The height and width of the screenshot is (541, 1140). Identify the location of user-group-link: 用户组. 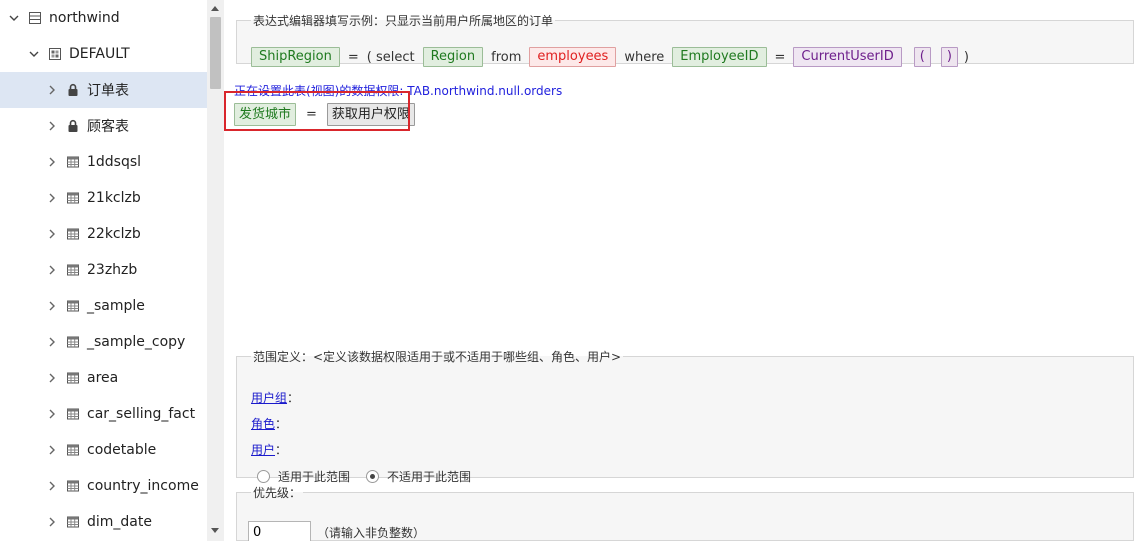
(269, 398).